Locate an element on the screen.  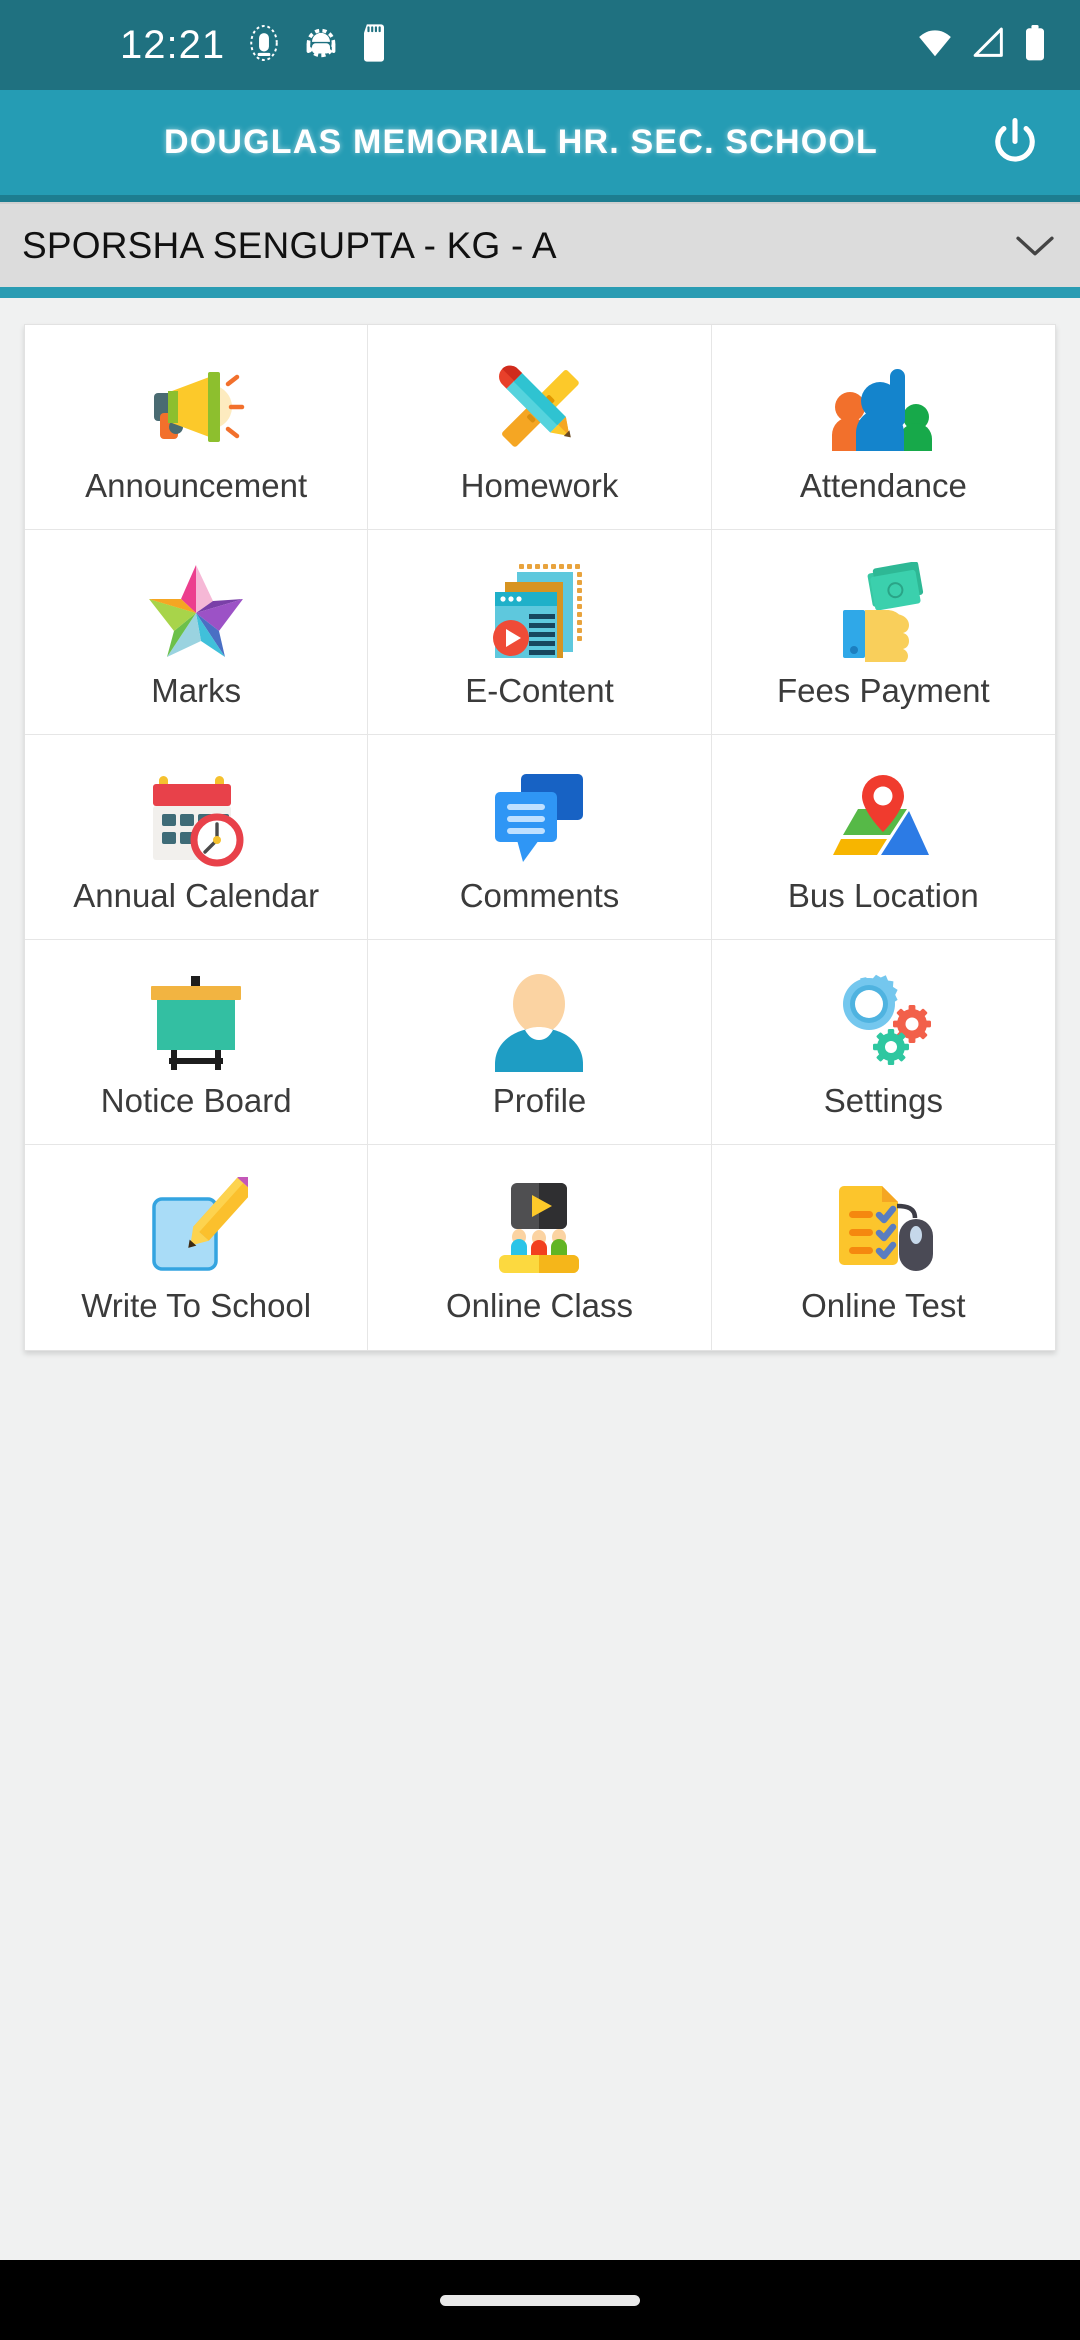
logout-power-button is located at coordinates (1015, 143).